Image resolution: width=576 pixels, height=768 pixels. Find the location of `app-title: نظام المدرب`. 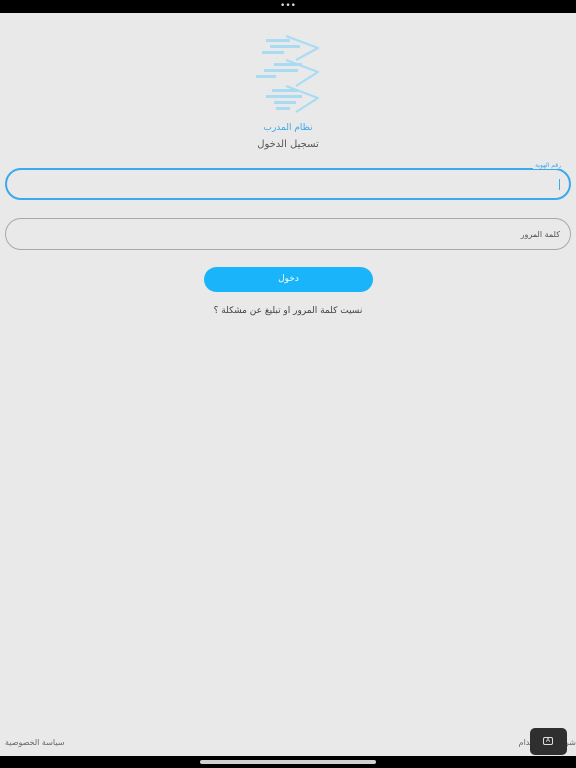

app-title: نظام المدرب is located at coordinates (288, 128).